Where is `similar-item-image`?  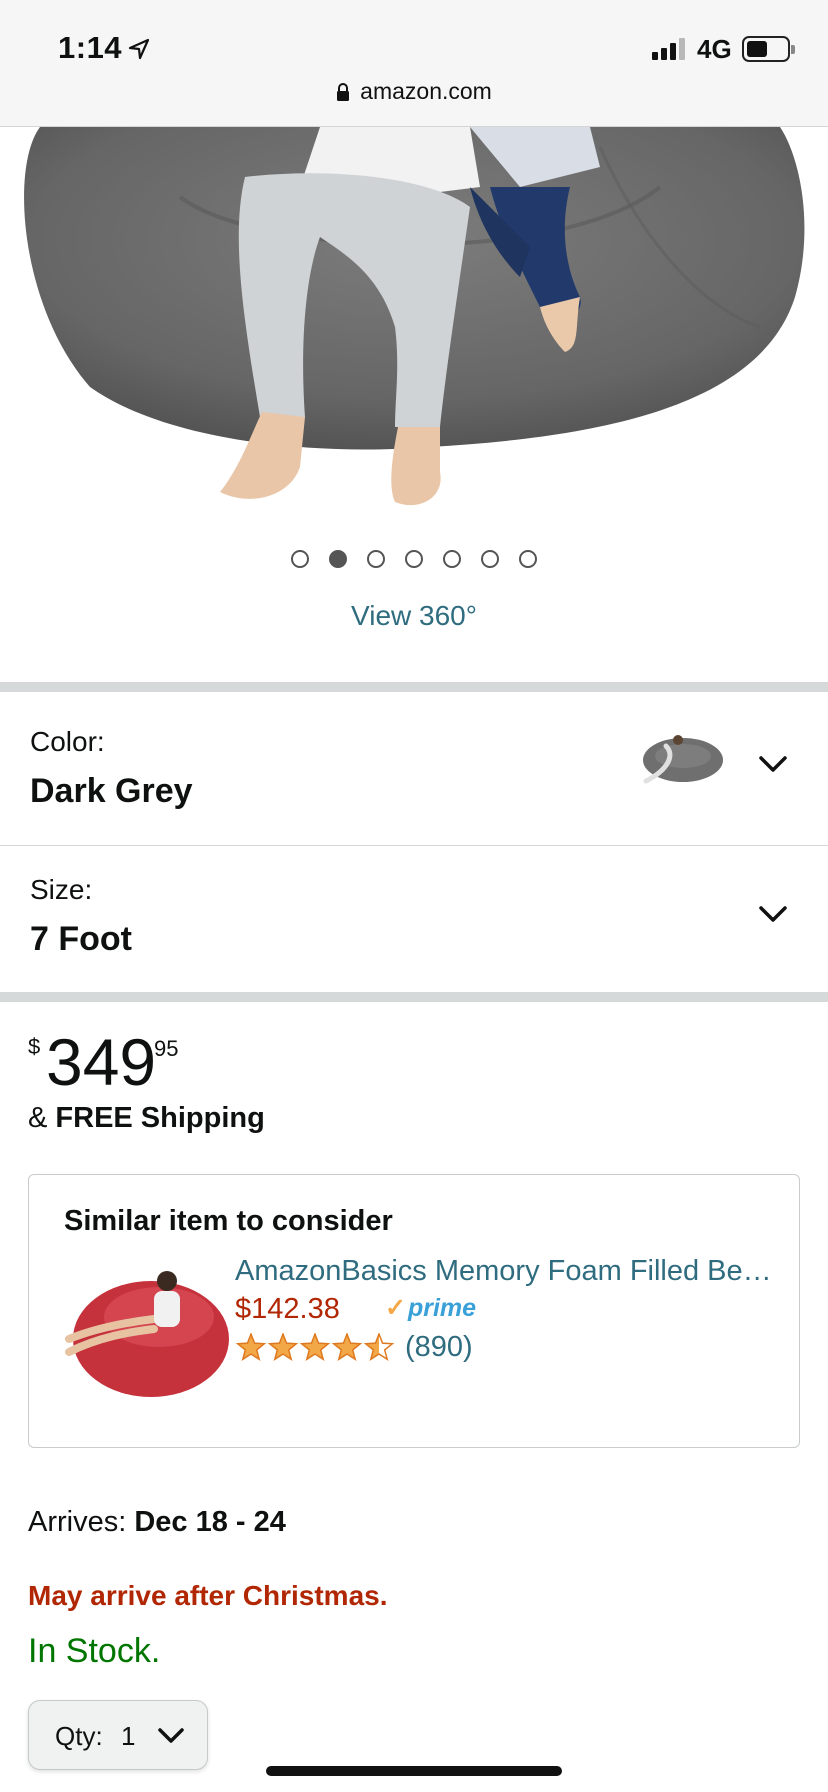 similar-item-image is located at coordinates (144, 1332).